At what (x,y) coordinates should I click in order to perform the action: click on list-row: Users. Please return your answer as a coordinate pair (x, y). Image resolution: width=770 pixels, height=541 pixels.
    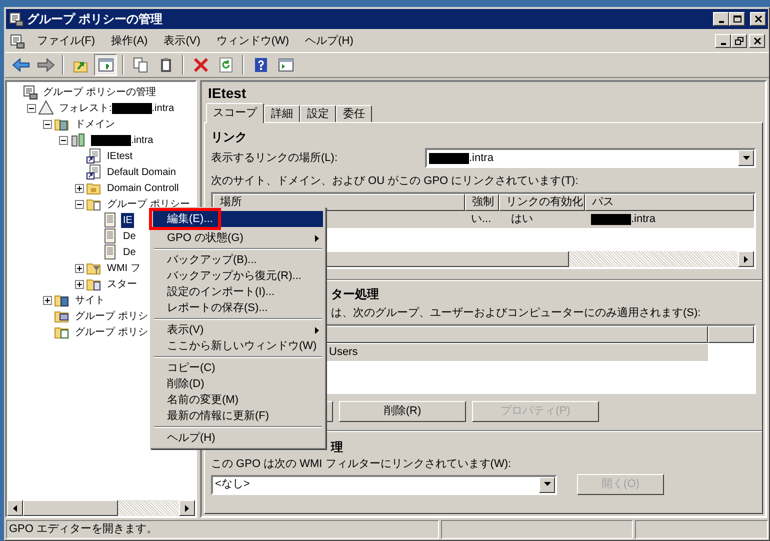
    Looking at the image, I should click on (517, 352).